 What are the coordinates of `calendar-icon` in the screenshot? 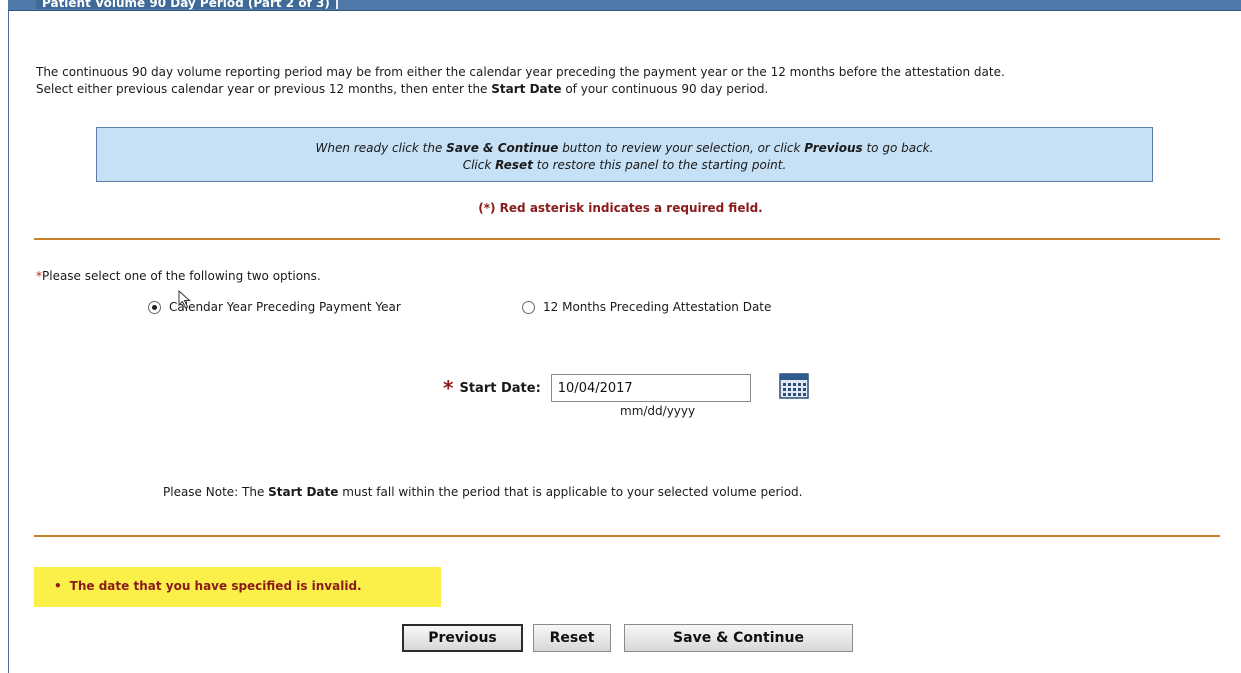 It's located at (794, 386).